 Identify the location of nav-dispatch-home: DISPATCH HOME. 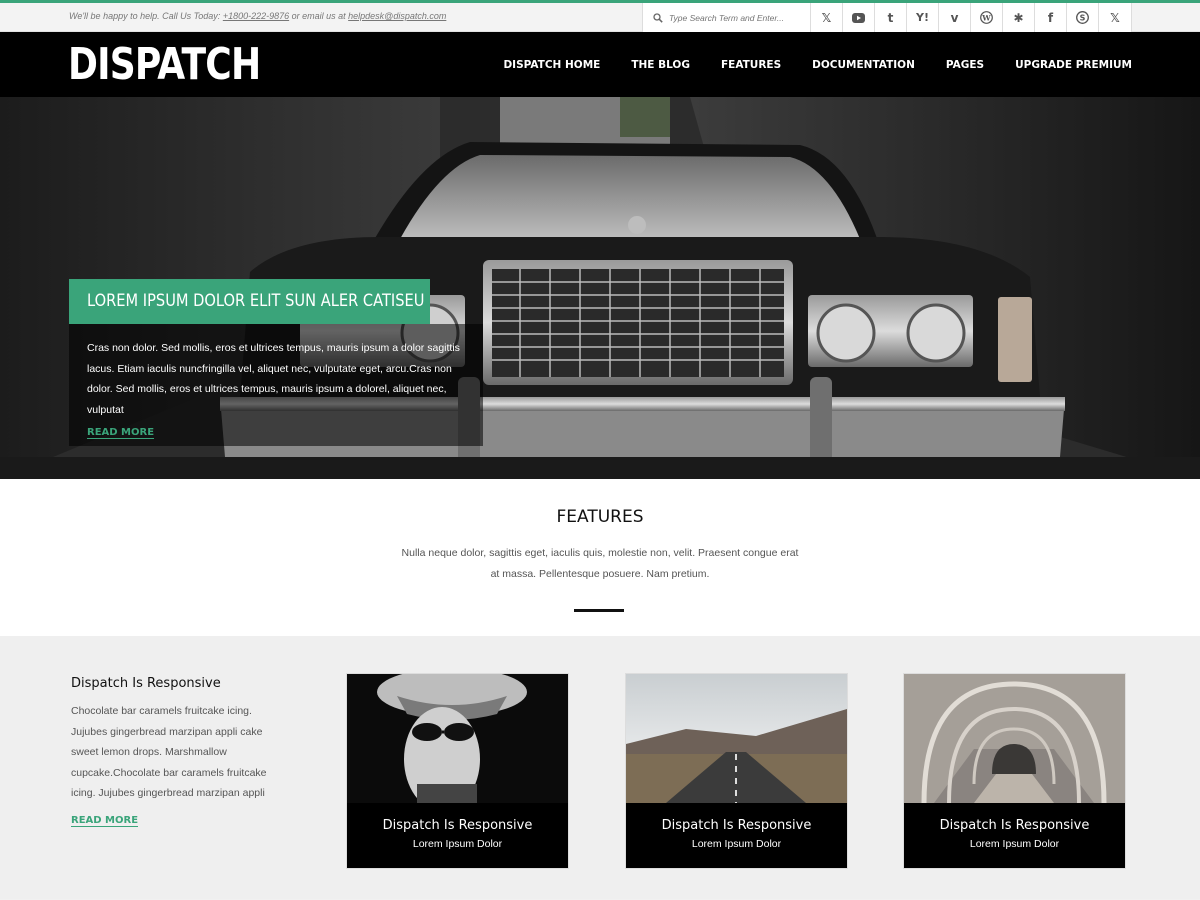
(551, 65).